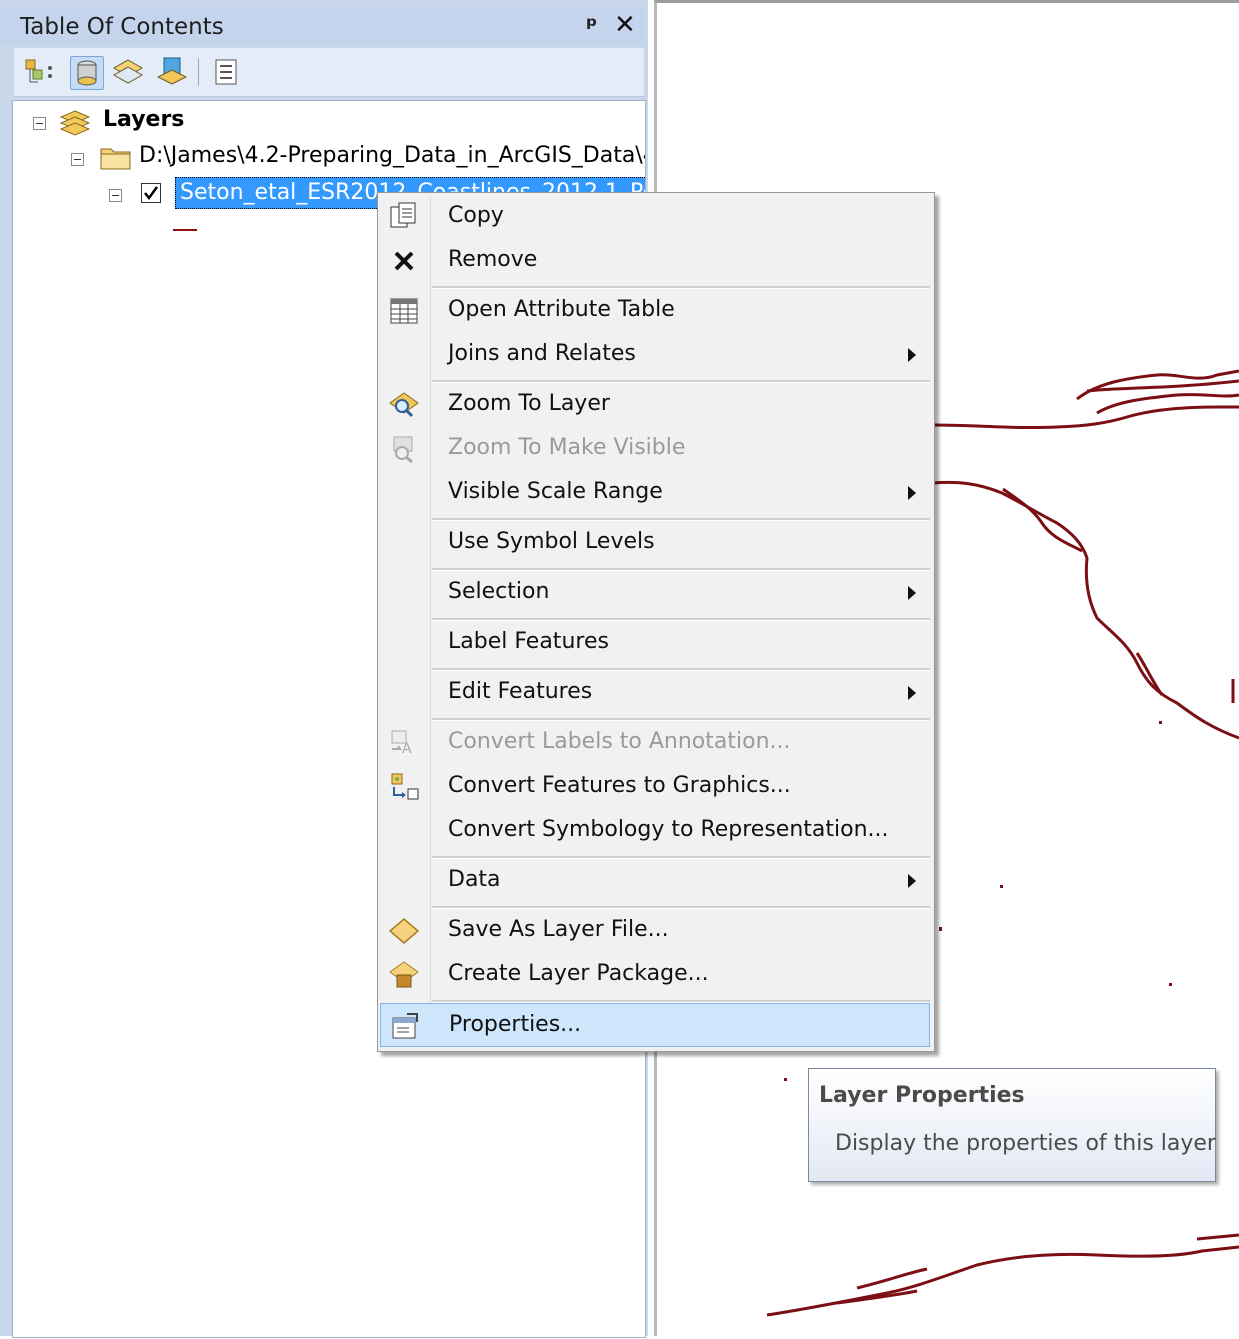  Describe the element at coordinates (122, 27) in the screenshot. I see `toc-title: Table Of Contents` at that location.